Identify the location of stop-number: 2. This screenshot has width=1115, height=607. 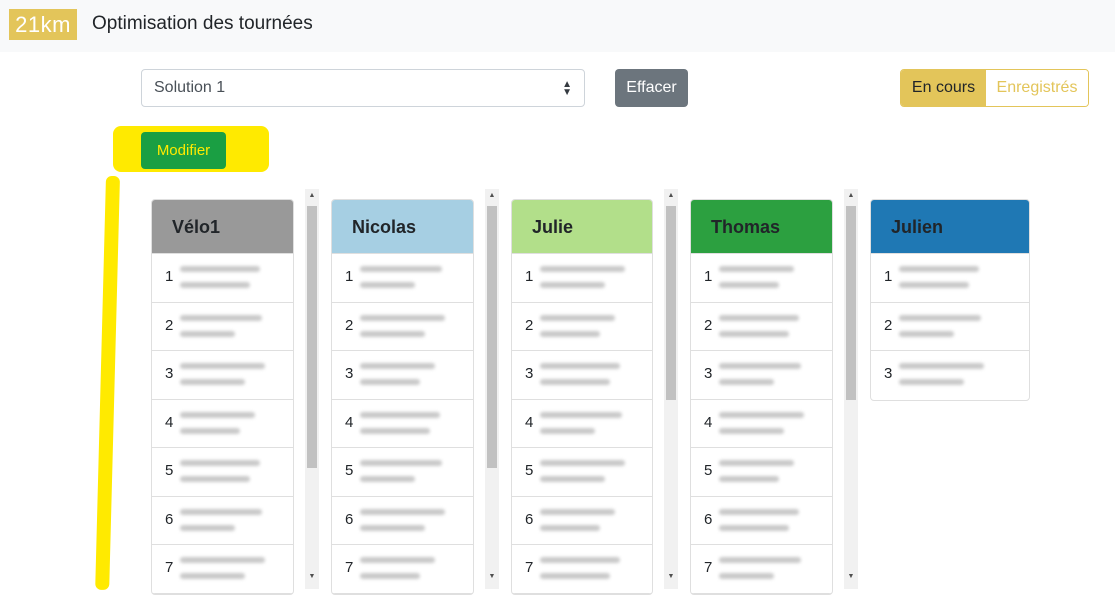
(169, 325).